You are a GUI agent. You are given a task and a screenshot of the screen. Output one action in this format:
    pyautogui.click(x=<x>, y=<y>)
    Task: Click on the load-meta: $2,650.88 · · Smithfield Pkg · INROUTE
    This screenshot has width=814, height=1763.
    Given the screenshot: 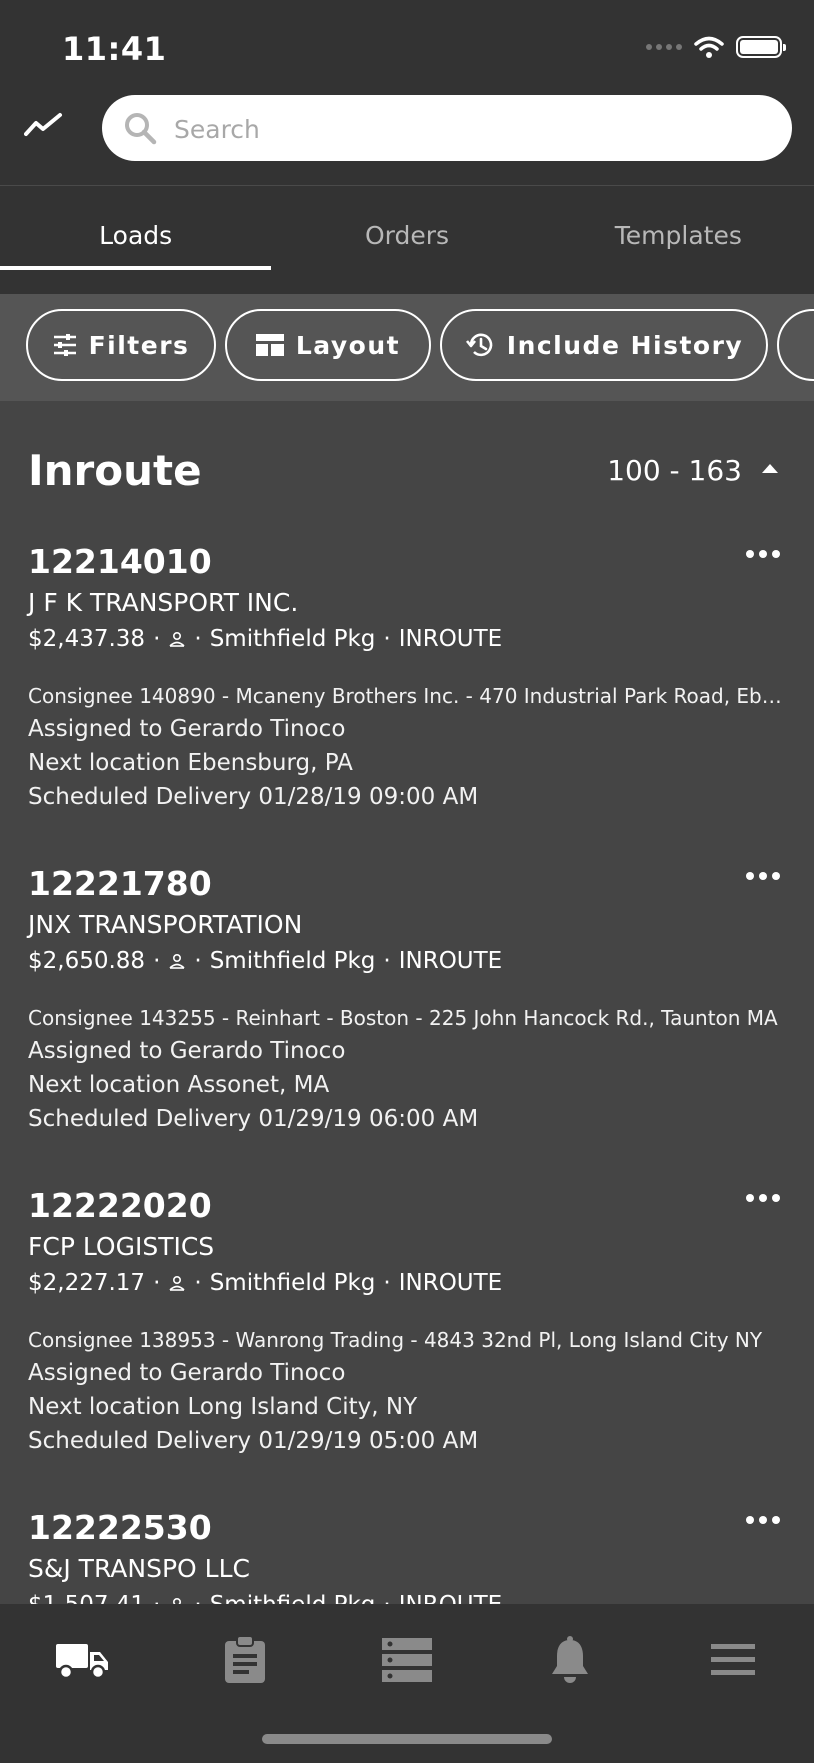 What is the action you would take?
    pyautogui.click(x=265, y=961)
    